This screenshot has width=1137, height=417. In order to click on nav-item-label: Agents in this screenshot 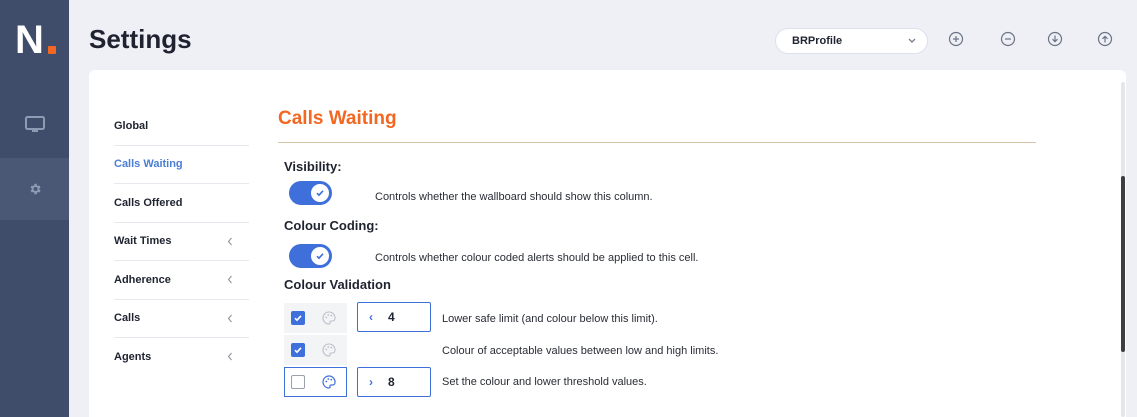, I will do `click(133, 357)`.